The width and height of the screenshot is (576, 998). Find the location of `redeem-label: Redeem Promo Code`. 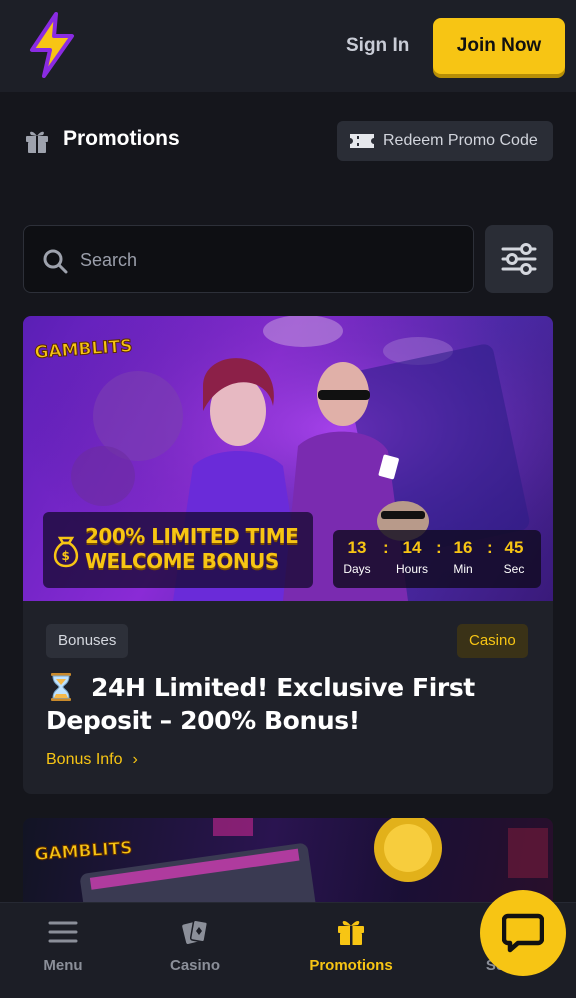

redeem-label: Redeem Promo Code is located at coordinates (460, 140).